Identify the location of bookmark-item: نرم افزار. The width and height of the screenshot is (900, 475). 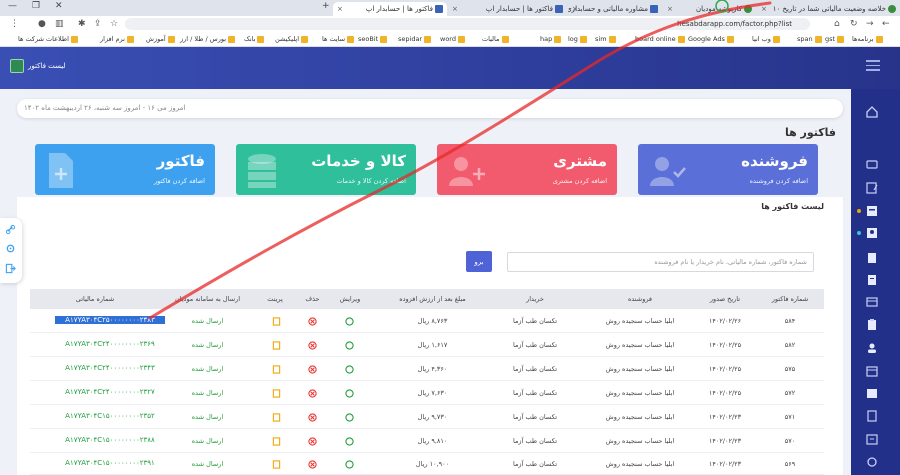
(117, 39).